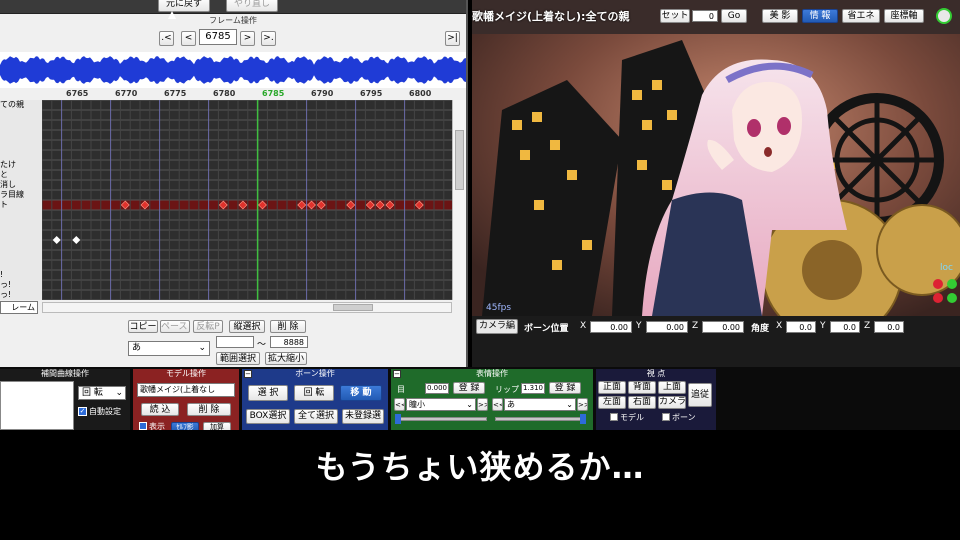 This screenshot has height=540, width=960. I want to click on bone-select-button: 選 択, so click(268, 393).